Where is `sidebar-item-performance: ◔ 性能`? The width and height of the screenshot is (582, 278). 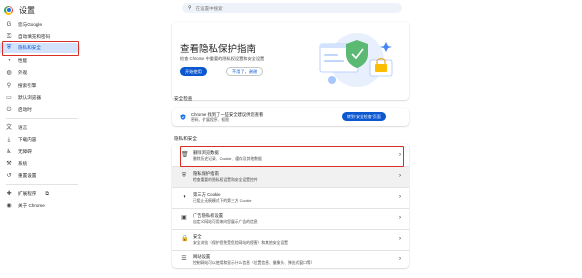
sidebar-item-performance: ◔ 性能 is located at coordinates (40, 61).